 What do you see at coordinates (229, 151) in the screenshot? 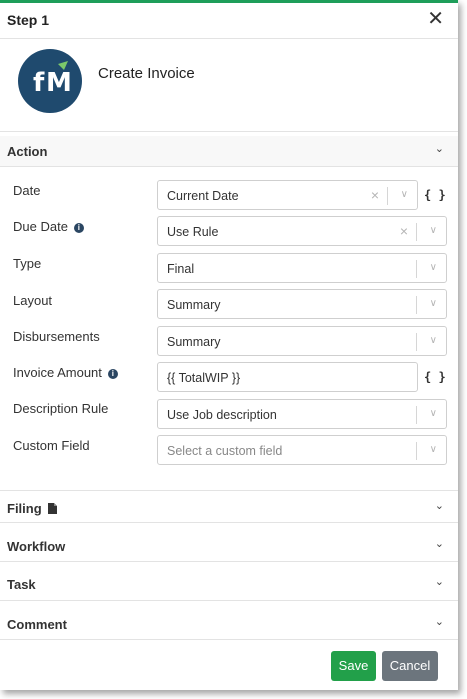
I see `section-action-header: Action ⌄` at bounding box center [229, 151].